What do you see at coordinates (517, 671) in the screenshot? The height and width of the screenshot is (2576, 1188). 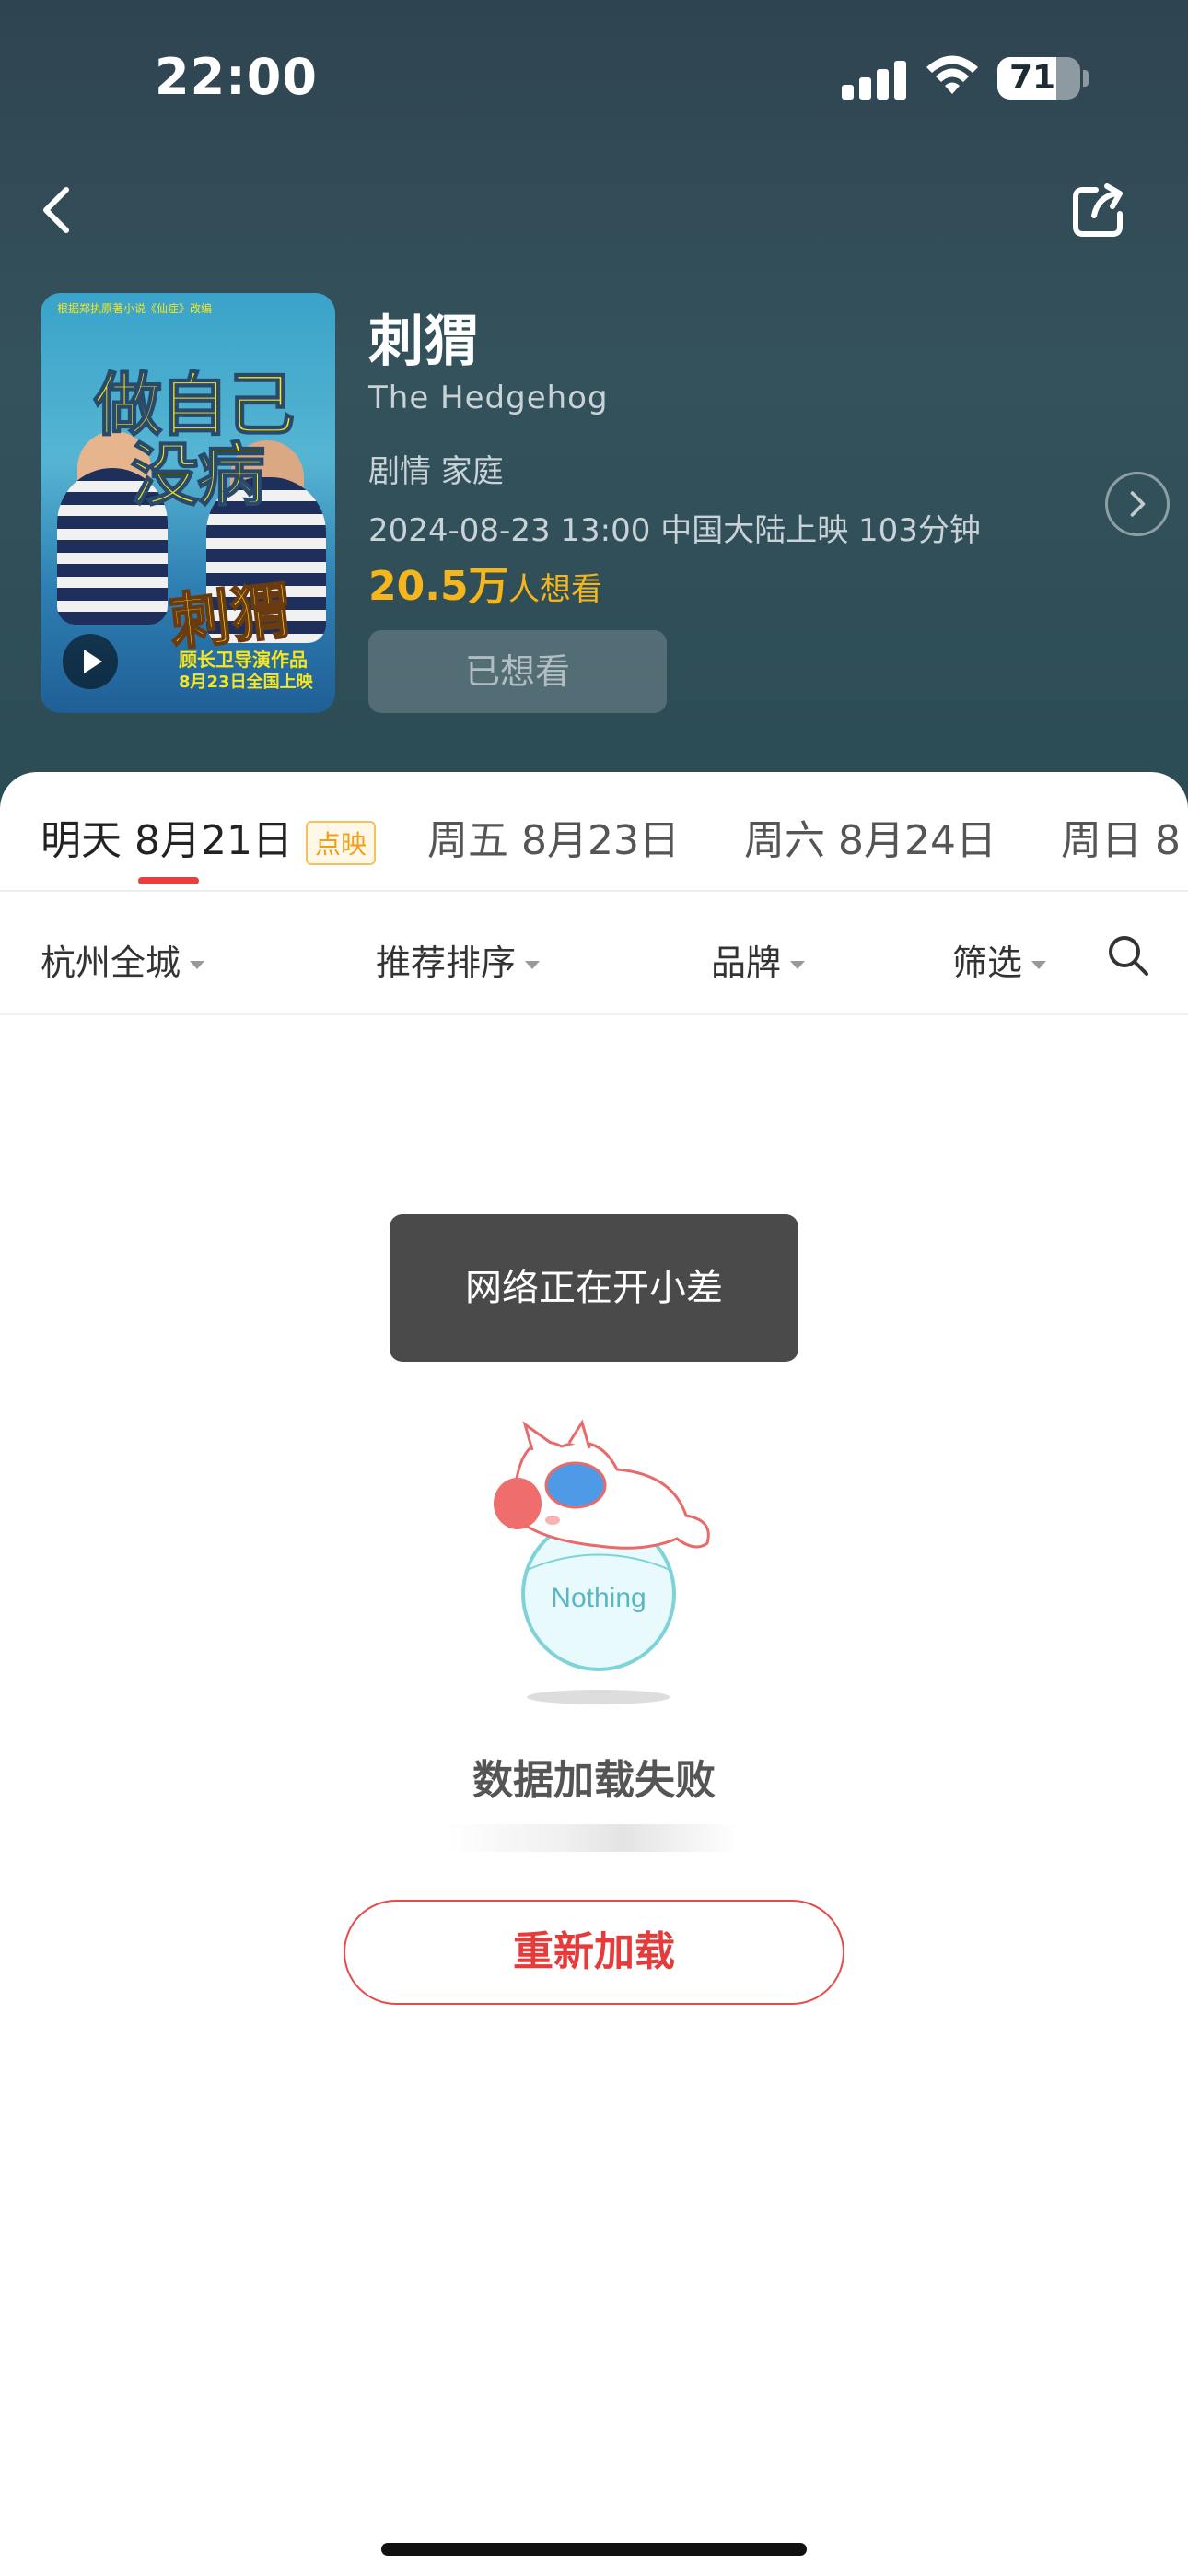 I see `wanted-button: 已想看` at bounding box center [517, 671].